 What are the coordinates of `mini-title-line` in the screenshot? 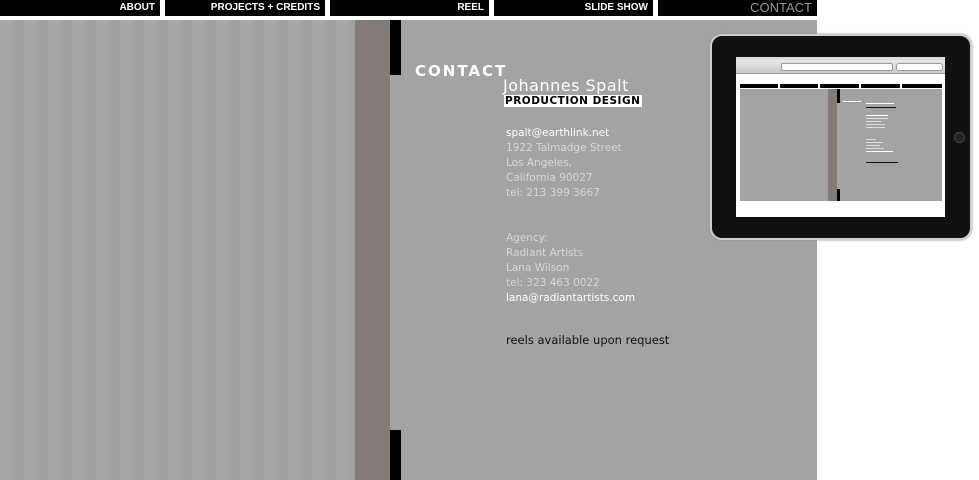 It's located at (881, 107).